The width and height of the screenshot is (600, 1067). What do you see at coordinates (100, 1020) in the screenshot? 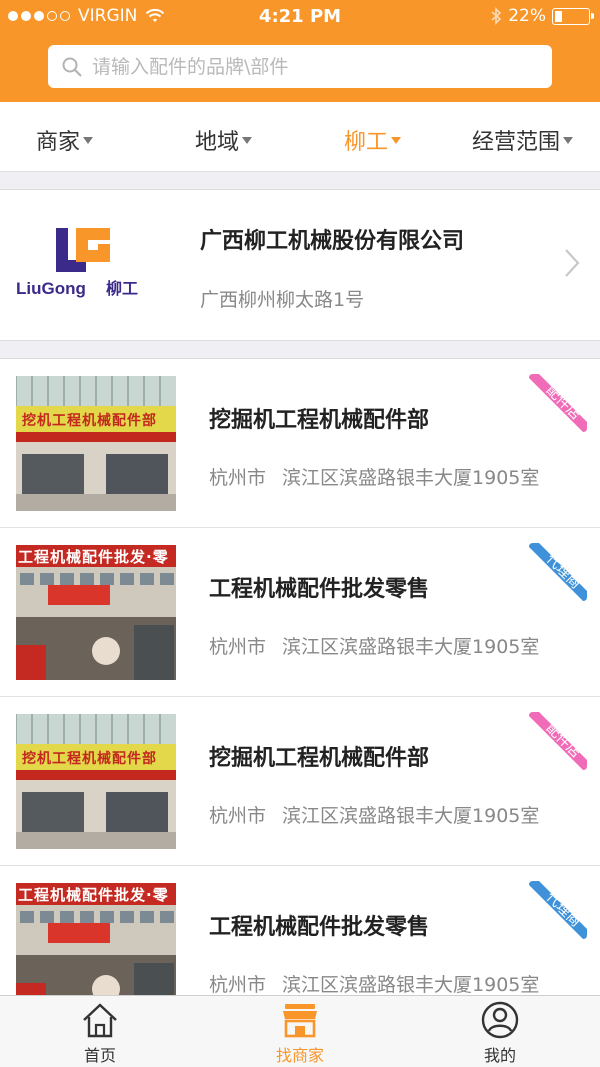
I see `home-icon` at bounding box center [100, 1020].